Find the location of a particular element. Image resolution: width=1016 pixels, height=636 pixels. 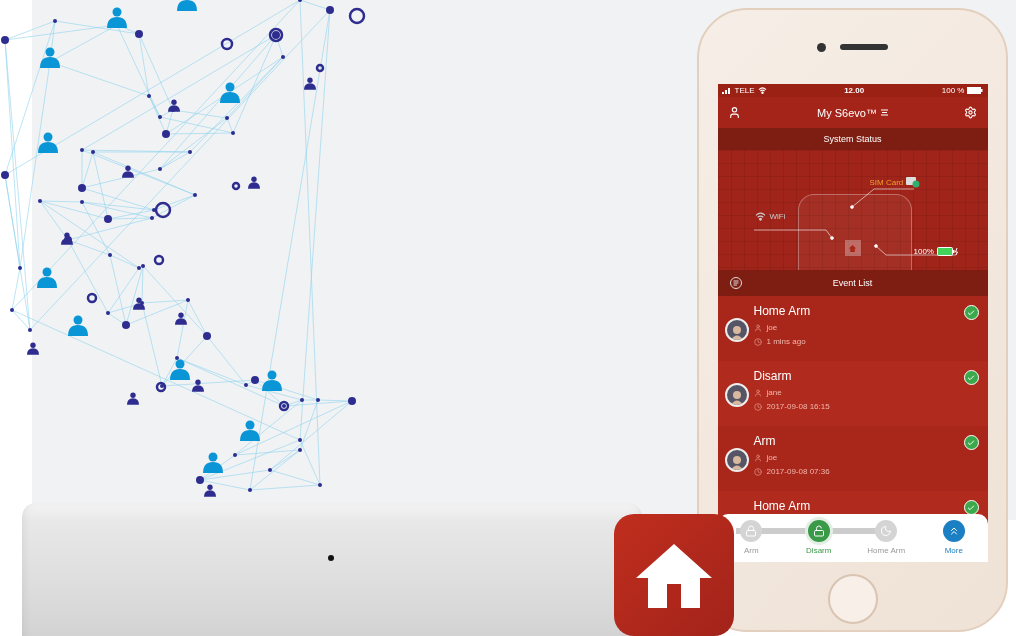

carrier-name: TELE is located at coordinates (744, 90).